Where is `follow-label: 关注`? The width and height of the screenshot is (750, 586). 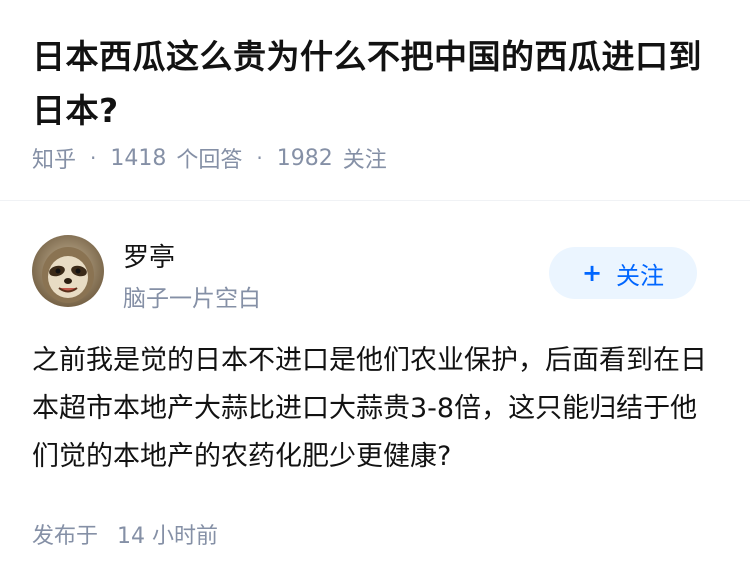
follow-label: 关注 is located at coordinates (640, 275).